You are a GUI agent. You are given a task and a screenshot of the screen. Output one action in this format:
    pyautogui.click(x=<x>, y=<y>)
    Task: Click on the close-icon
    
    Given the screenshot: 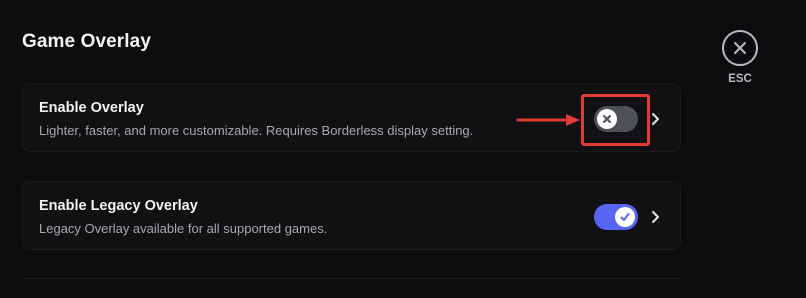 What is the action you would take?
    pyautogui.click(x=740, y=48)
    